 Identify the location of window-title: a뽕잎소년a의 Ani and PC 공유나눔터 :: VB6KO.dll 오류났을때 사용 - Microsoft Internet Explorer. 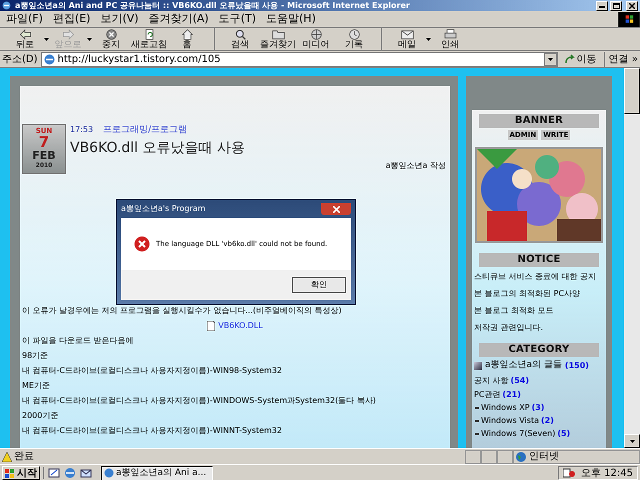
(213, 5).